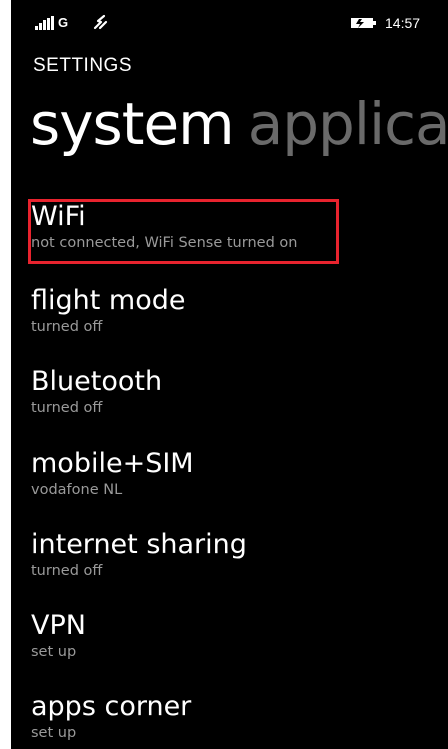 The width and height of the screenshot is (448, 749). Describe the element at coordinates (111, 706) in the screenshot. I see `setting-title: apps corner` at that location.